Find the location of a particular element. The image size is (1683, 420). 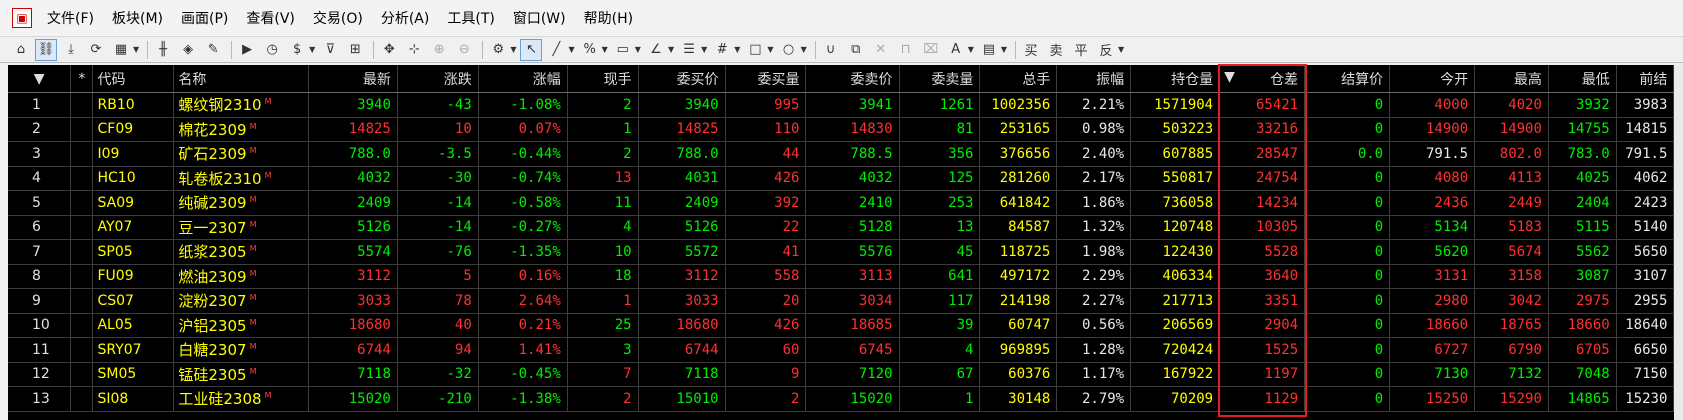

cursor-icon: ↖ is located at coordinates (531, 49).